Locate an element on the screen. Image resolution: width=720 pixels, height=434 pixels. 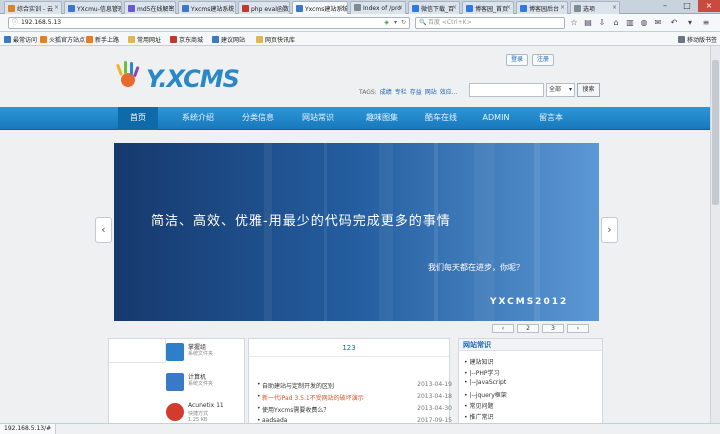
tag-link: 专栏 is located at coordinates (401, 92).